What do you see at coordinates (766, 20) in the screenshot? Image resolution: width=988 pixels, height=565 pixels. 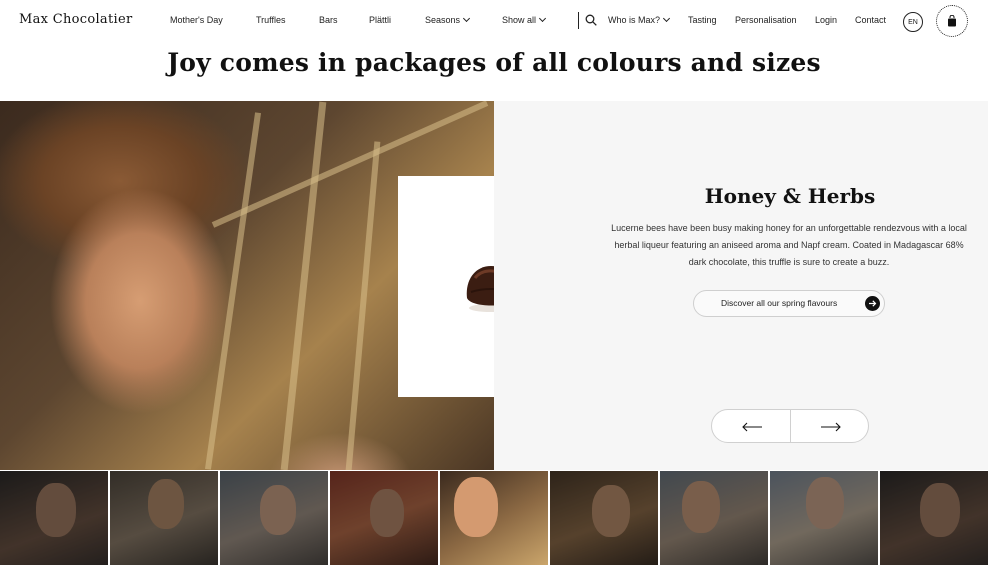 I see `nav-item-personalisation: Personalisation` at bounding box center [766, 20].